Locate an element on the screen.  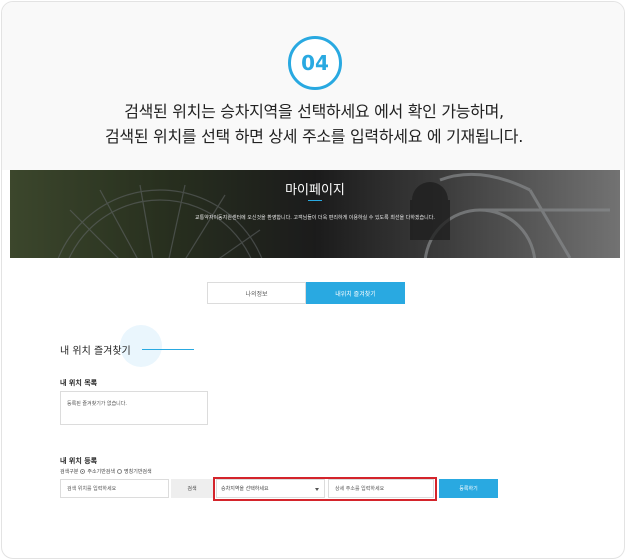
location-list-title: 내 위치 목록 is located at coordinates (79, 383).